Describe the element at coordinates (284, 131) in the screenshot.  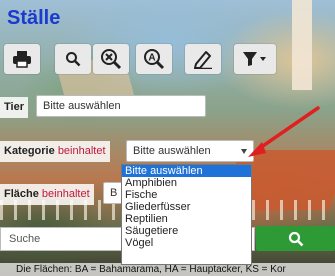
I see `annotation-arrow-icon` at that location.